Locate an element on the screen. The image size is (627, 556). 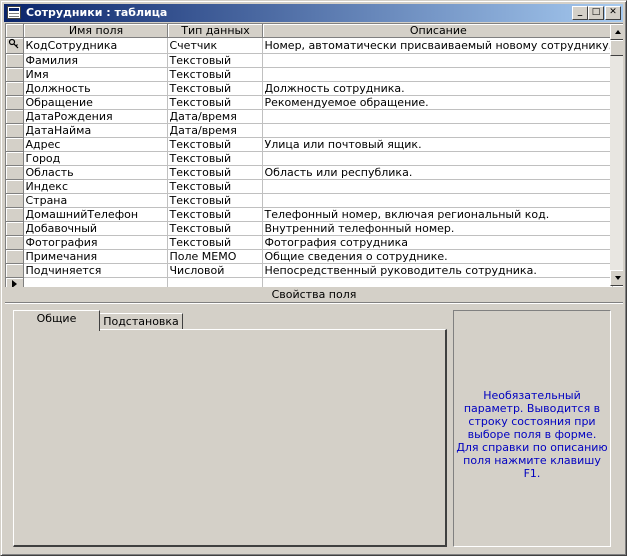
field-name-cell: КодСотрудника is located at coordinates (95, 45).